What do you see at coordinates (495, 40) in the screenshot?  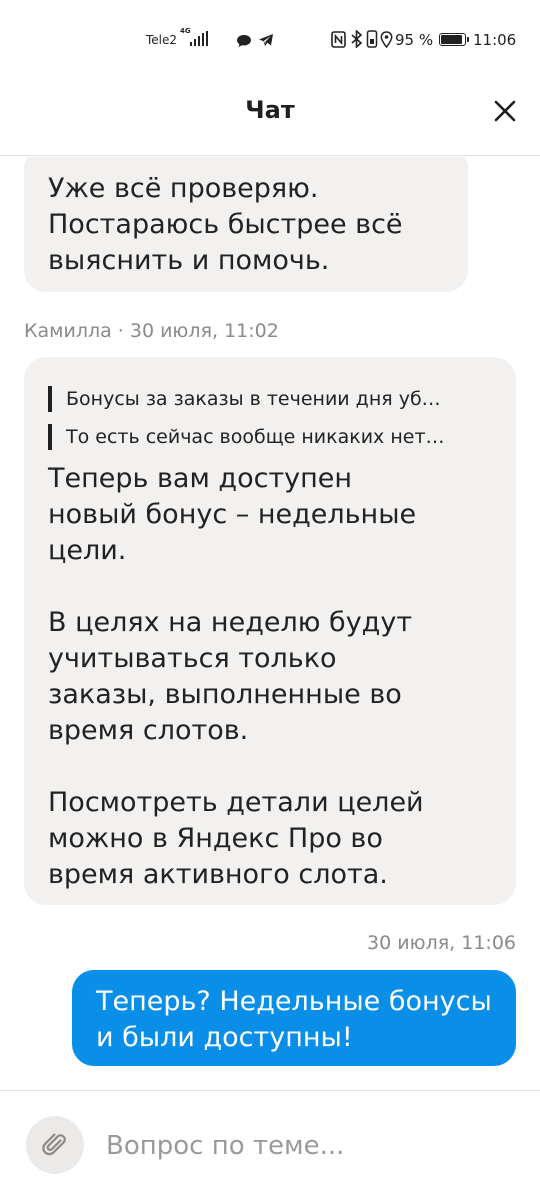 I see `clock: 11:06` at bounding box center [495, 40].